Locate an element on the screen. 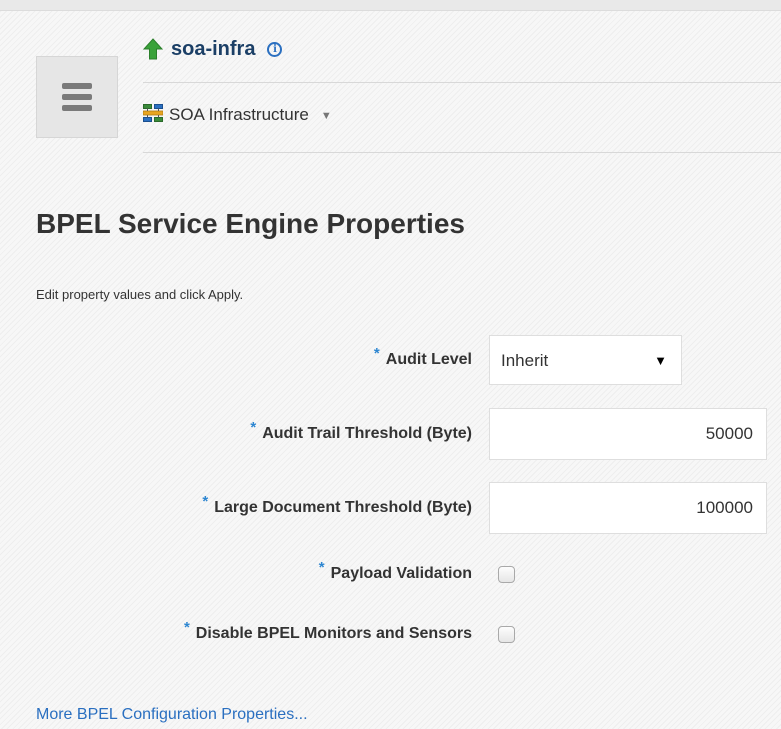  disable-monitors-label: * Disable BPEL Monitors and Sensors is located at coordinates (328, 634).